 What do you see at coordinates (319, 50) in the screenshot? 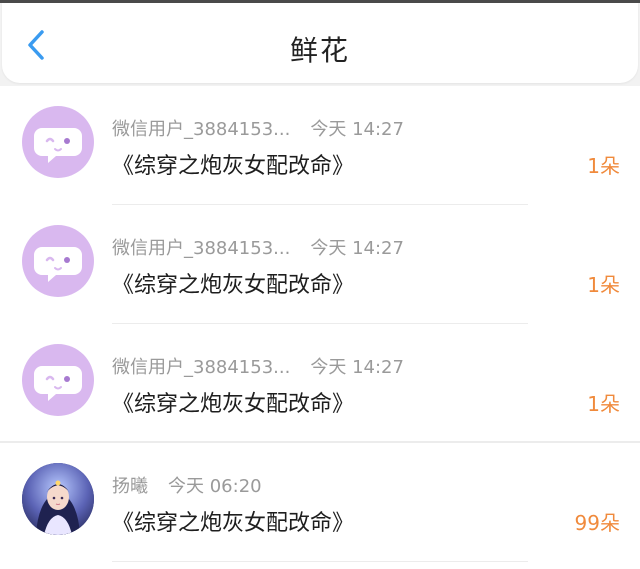
I see `page-title: 鲜花` at bounding box center [319, 50].